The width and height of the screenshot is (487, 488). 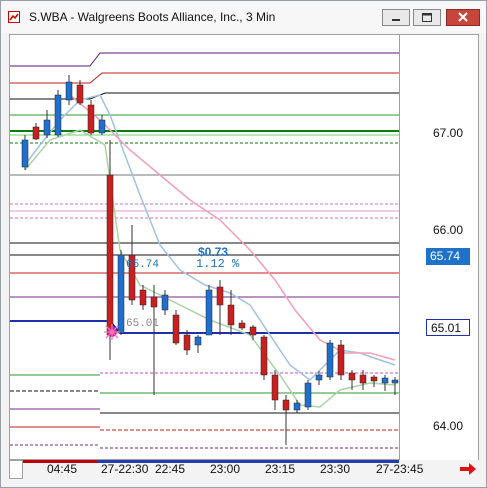 What do you see at coordinates (448, 230) in the screenshot?
I see `price-tick: 66.00` at bounding box center [448, 230].